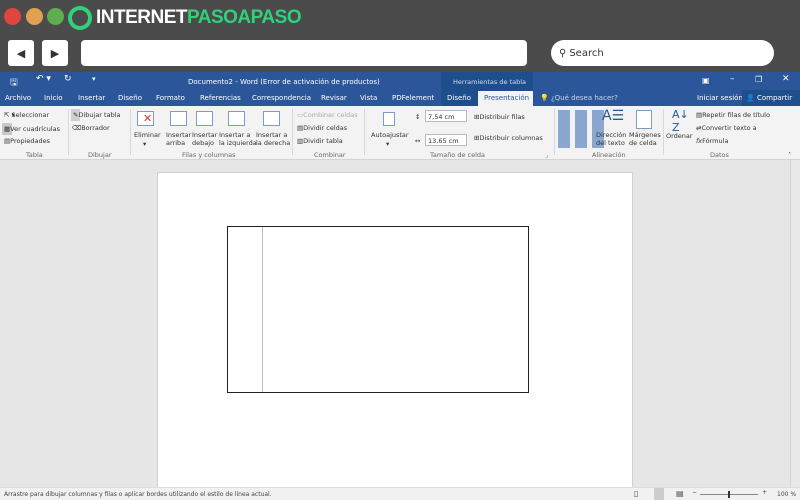 The width and height of the screenshot is (800, 500). I want to click on context-tab-label: Herramientas de tabla, so click(489, 82).